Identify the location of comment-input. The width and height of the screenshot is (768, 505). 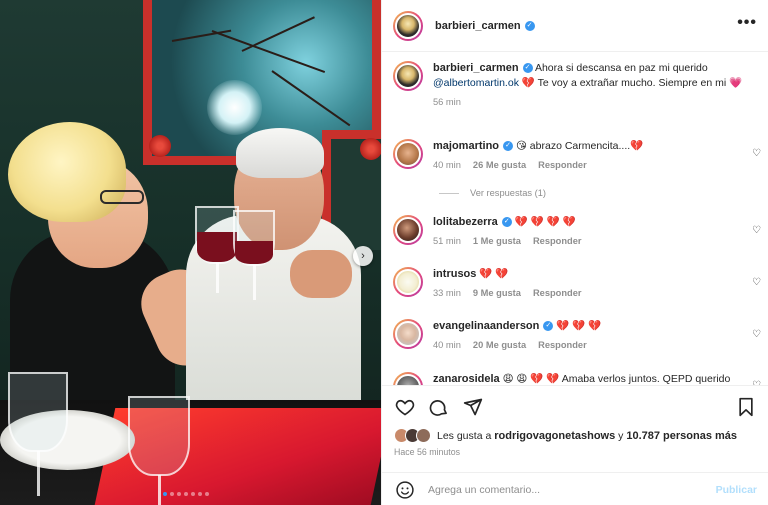
(572, 489).